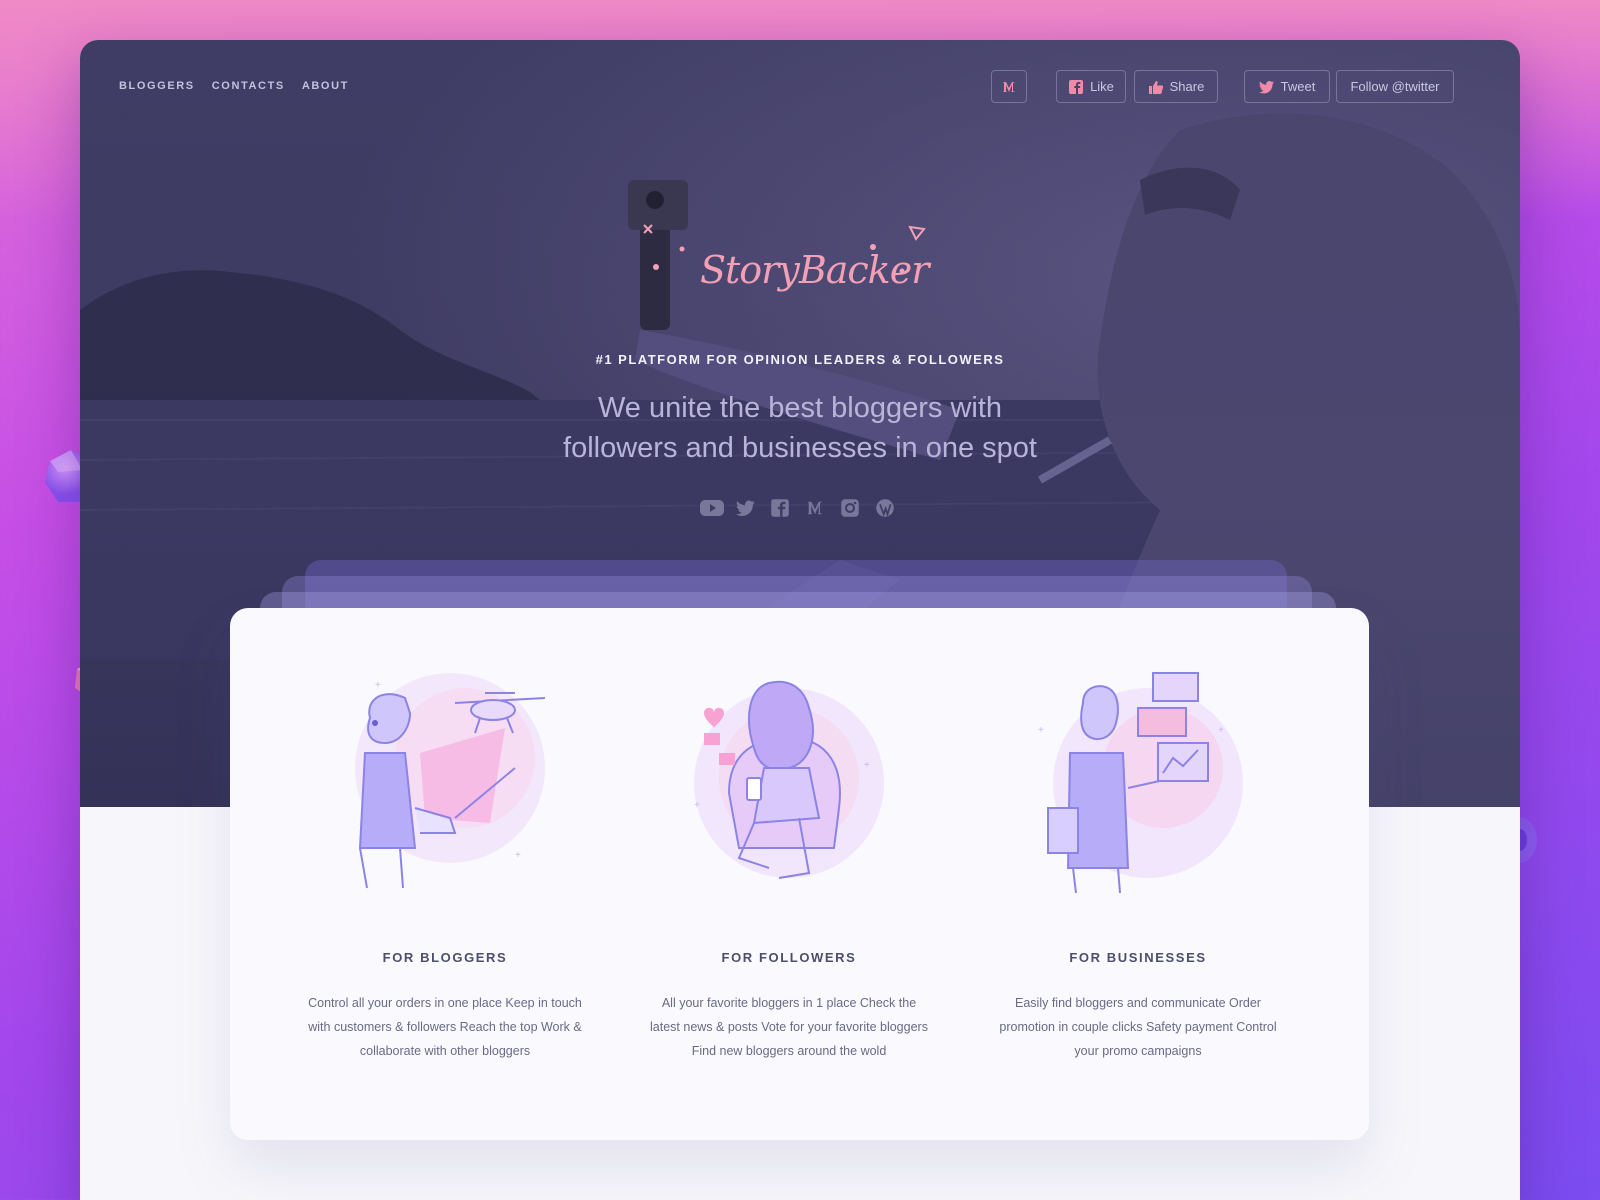  I want to click on headline-line-2: followers and businesses in one spot, so click(800, 448).